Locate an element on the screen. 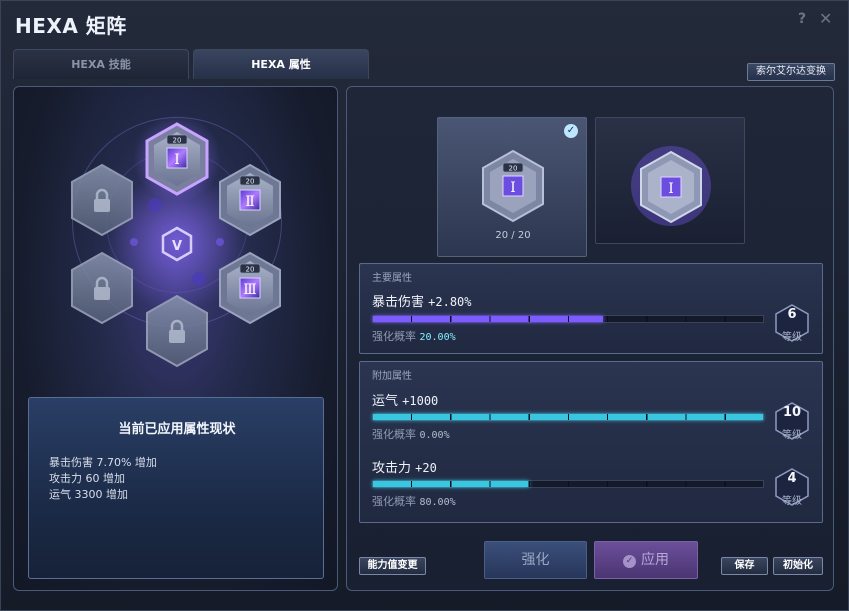  tab-hexa-skill: HEXA 技能 is located at coordinates (101, 64).